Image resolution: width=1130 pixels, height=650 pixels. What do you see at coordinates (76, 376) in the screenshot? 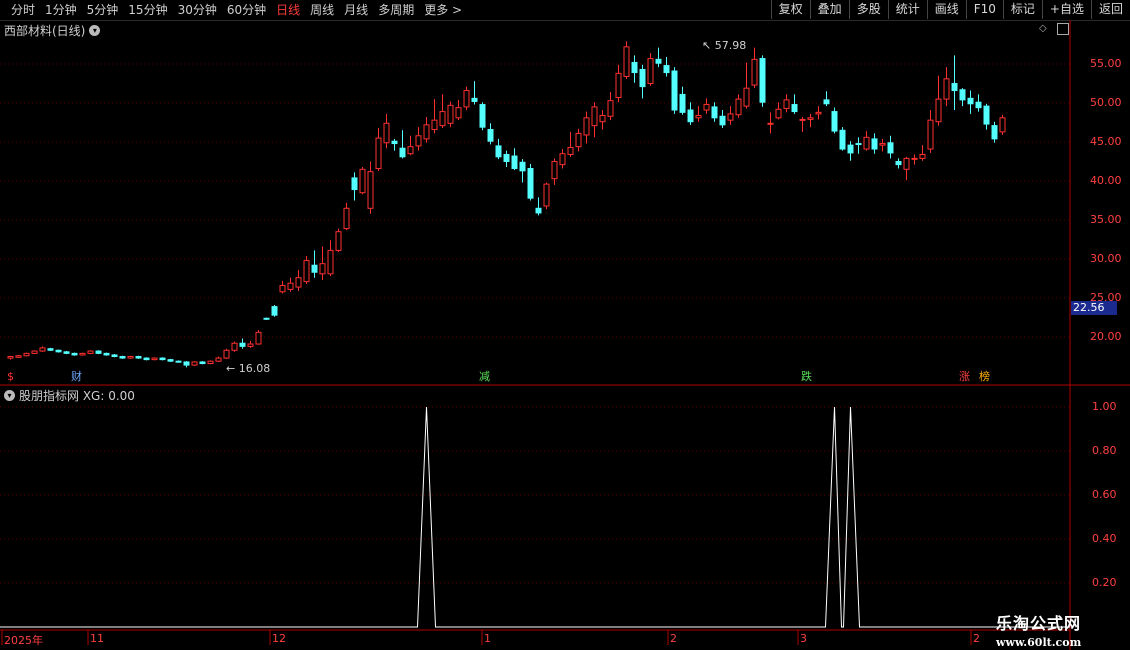
I see `event-marker: 财` at bounding box center [76, 376].